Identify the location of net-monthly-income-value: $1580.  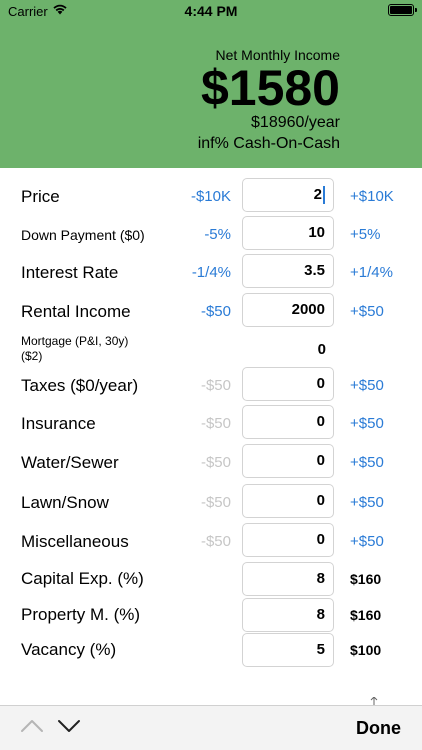
(270, 88).